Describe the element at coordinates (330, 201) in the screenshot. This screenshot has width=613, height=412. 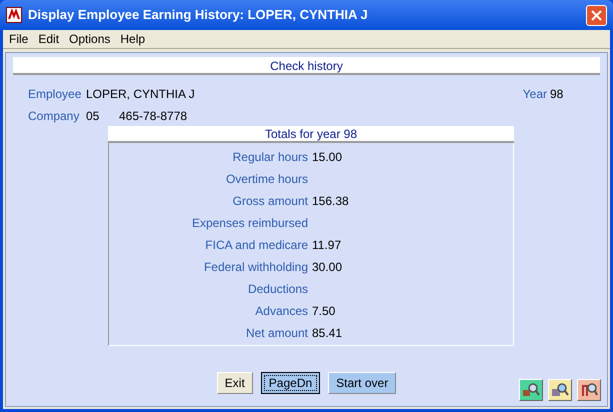
I see `field-value: 156.38` at that location.